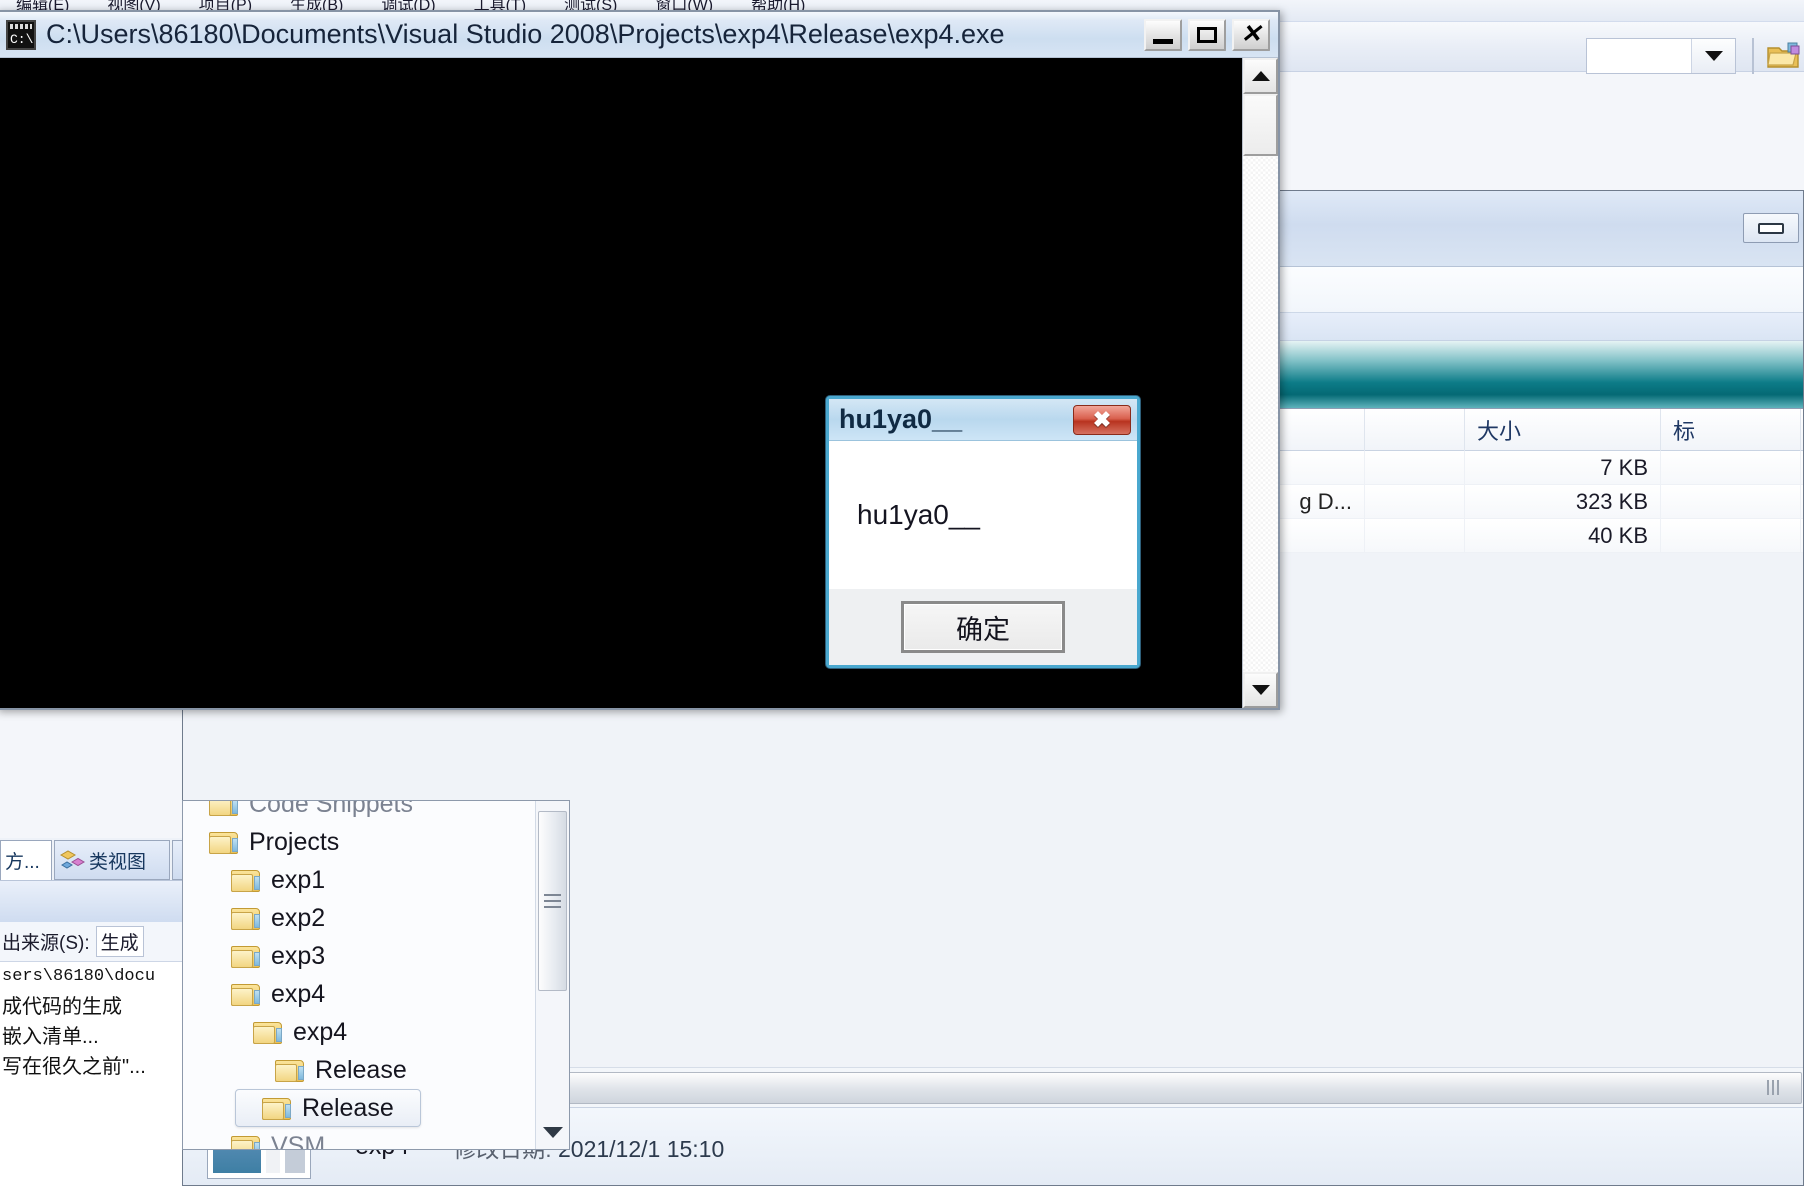 The image size is (1804, 1186). Describe the element at coordinates (1251, 34) in the screenshot. I see `close-button: ✕` at that location.